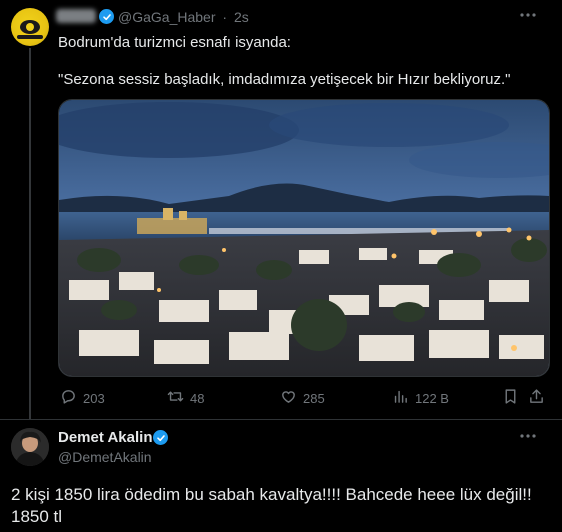 The height and width of the screenshot is (532, 562). I want to click on heart-icon, so click(288, 398).